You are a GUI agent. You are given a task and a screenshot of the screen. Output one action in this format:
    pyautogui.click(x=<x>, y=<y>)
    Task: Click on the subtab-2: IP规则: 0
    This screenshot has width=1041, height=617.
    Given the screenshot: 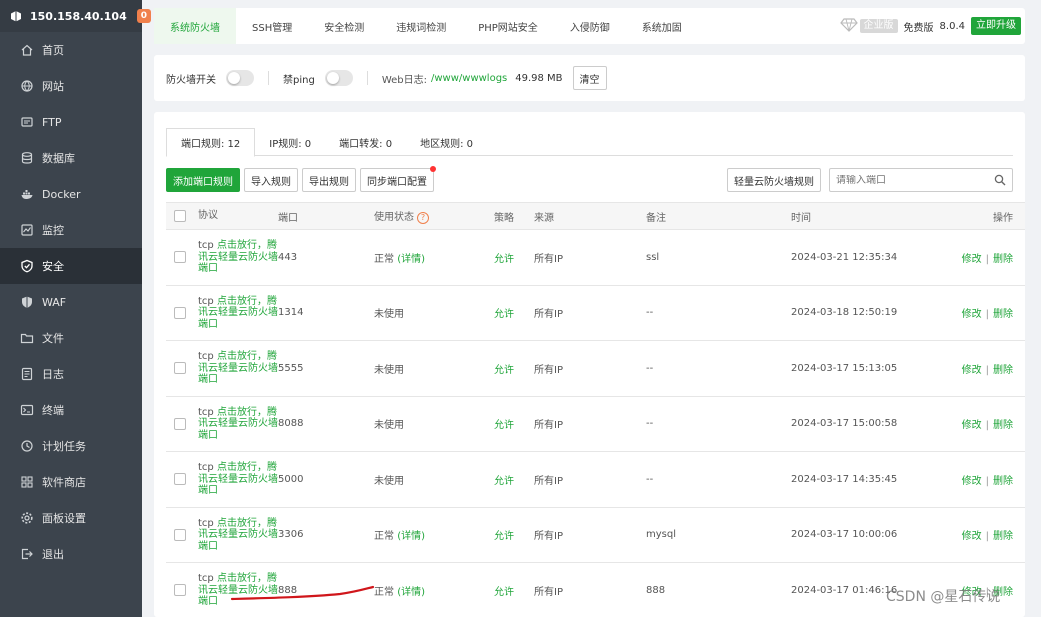 What is the action you would take?
    pyautogui.click(x=290, y=142)
    